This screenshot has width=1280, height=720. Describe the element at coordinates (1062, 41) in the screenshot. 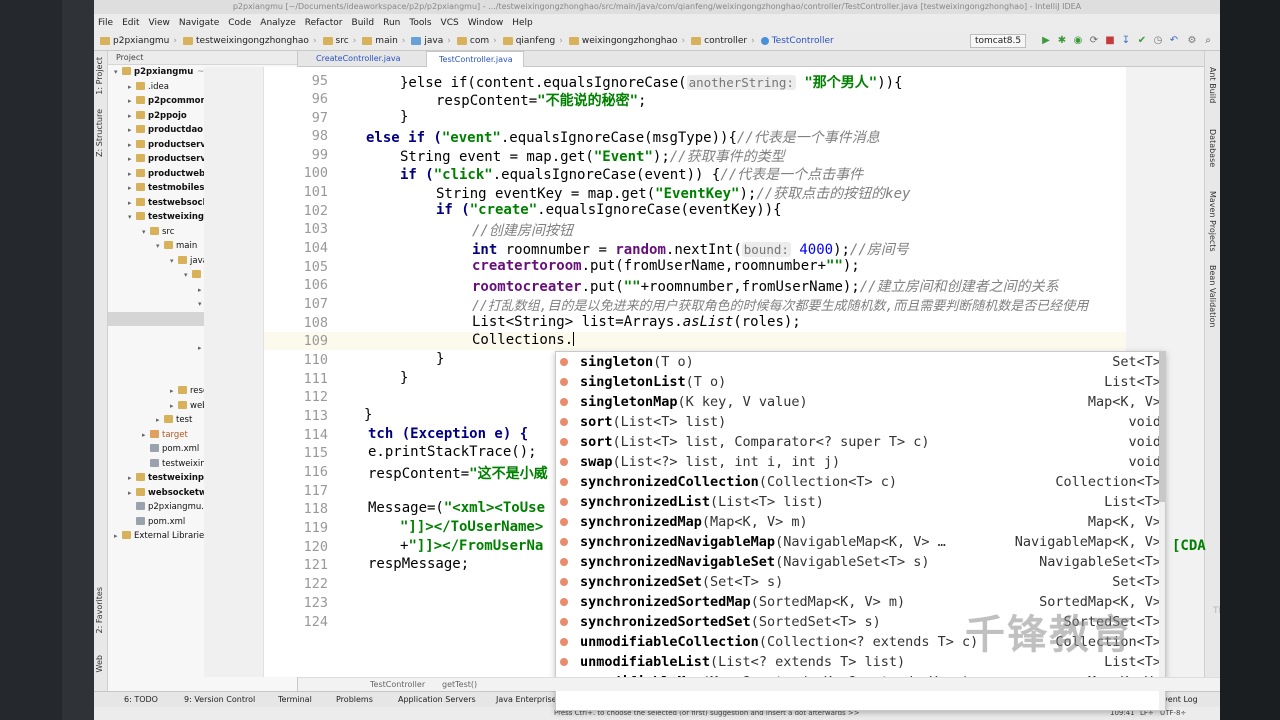

I see `debug-icon: ✱` at that location.